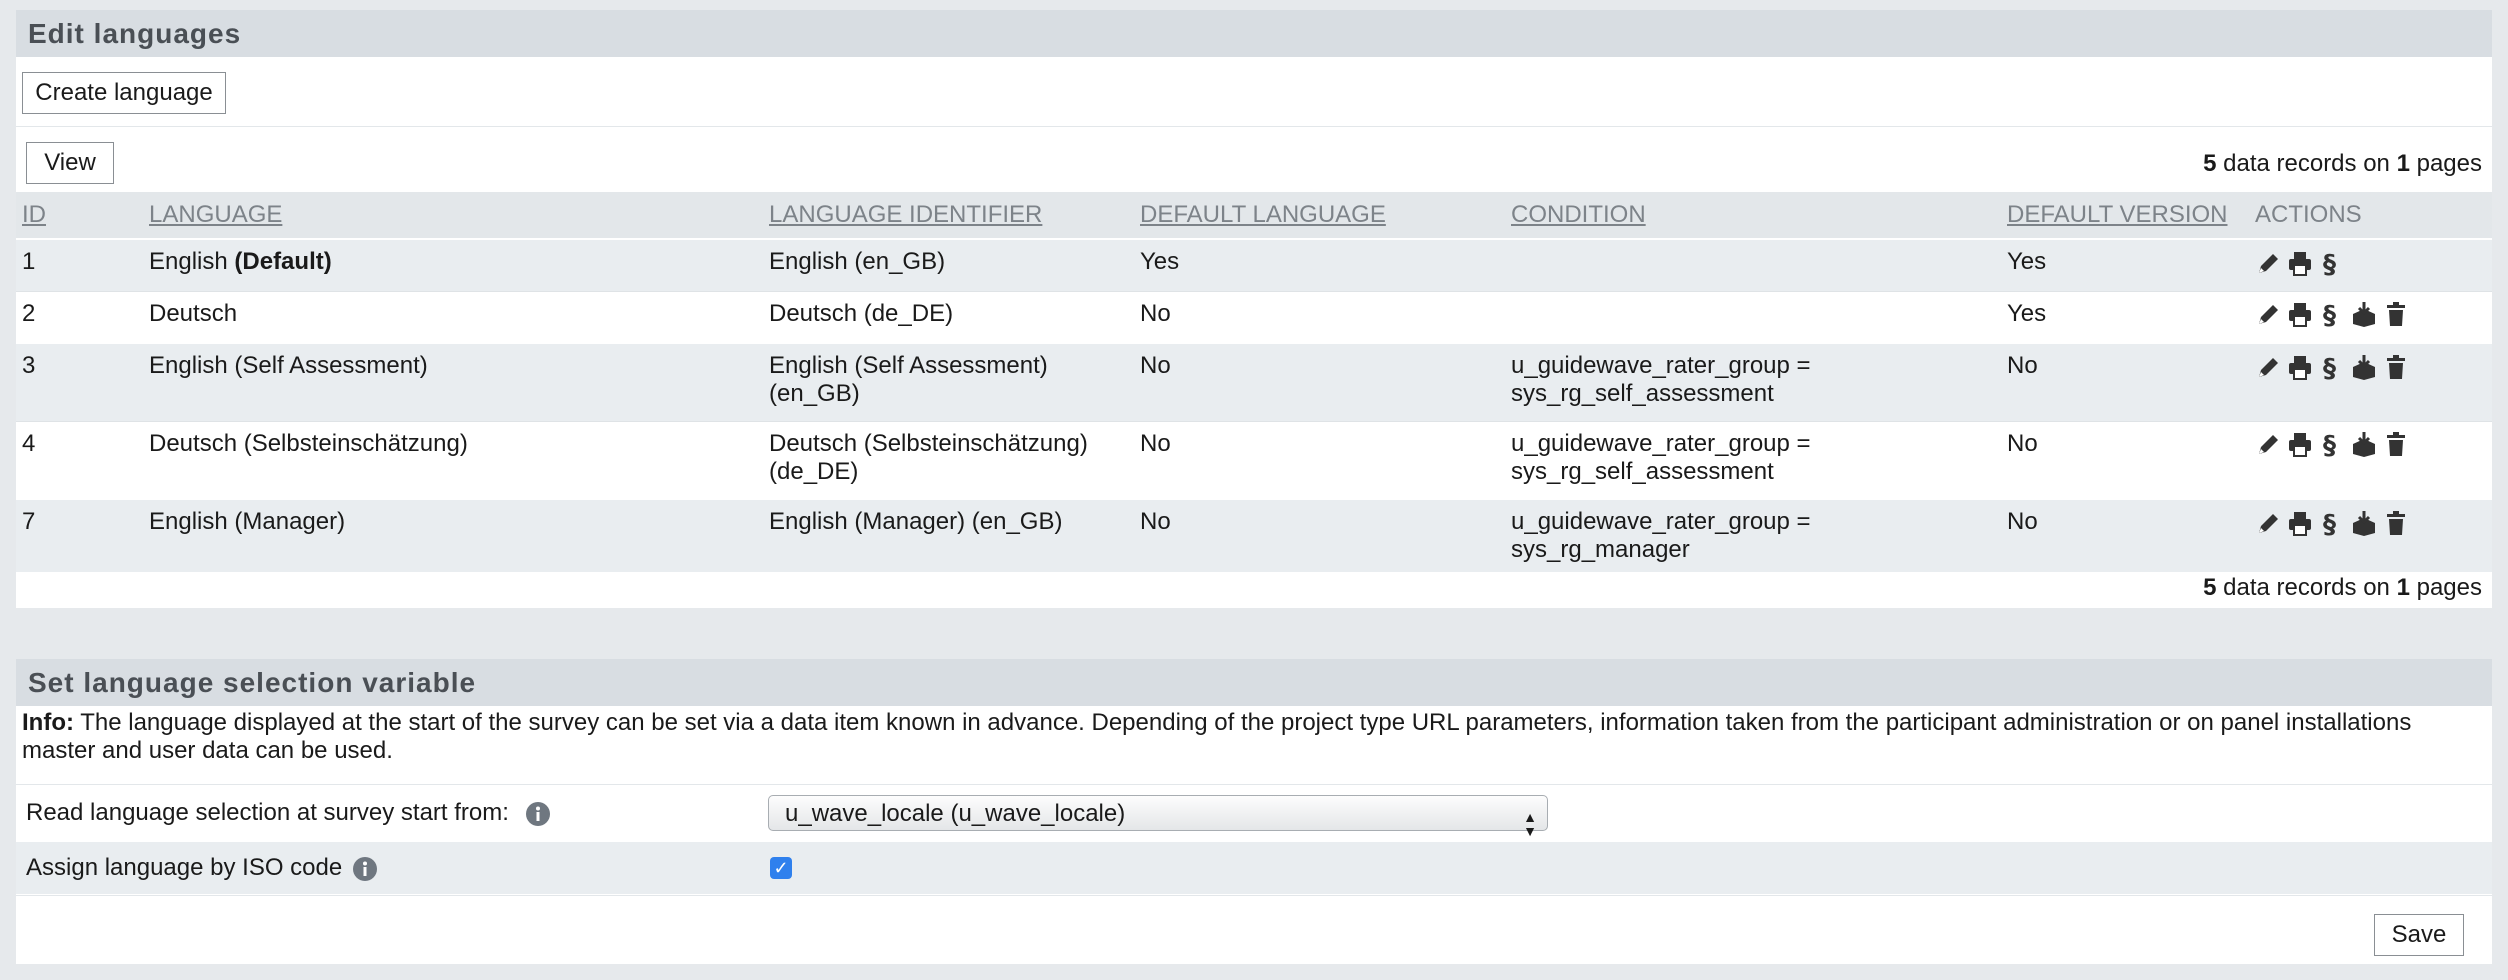 The height and width of the screenshot is (980, 2508). I want to click on cell-id: 3, so click(79, 381).